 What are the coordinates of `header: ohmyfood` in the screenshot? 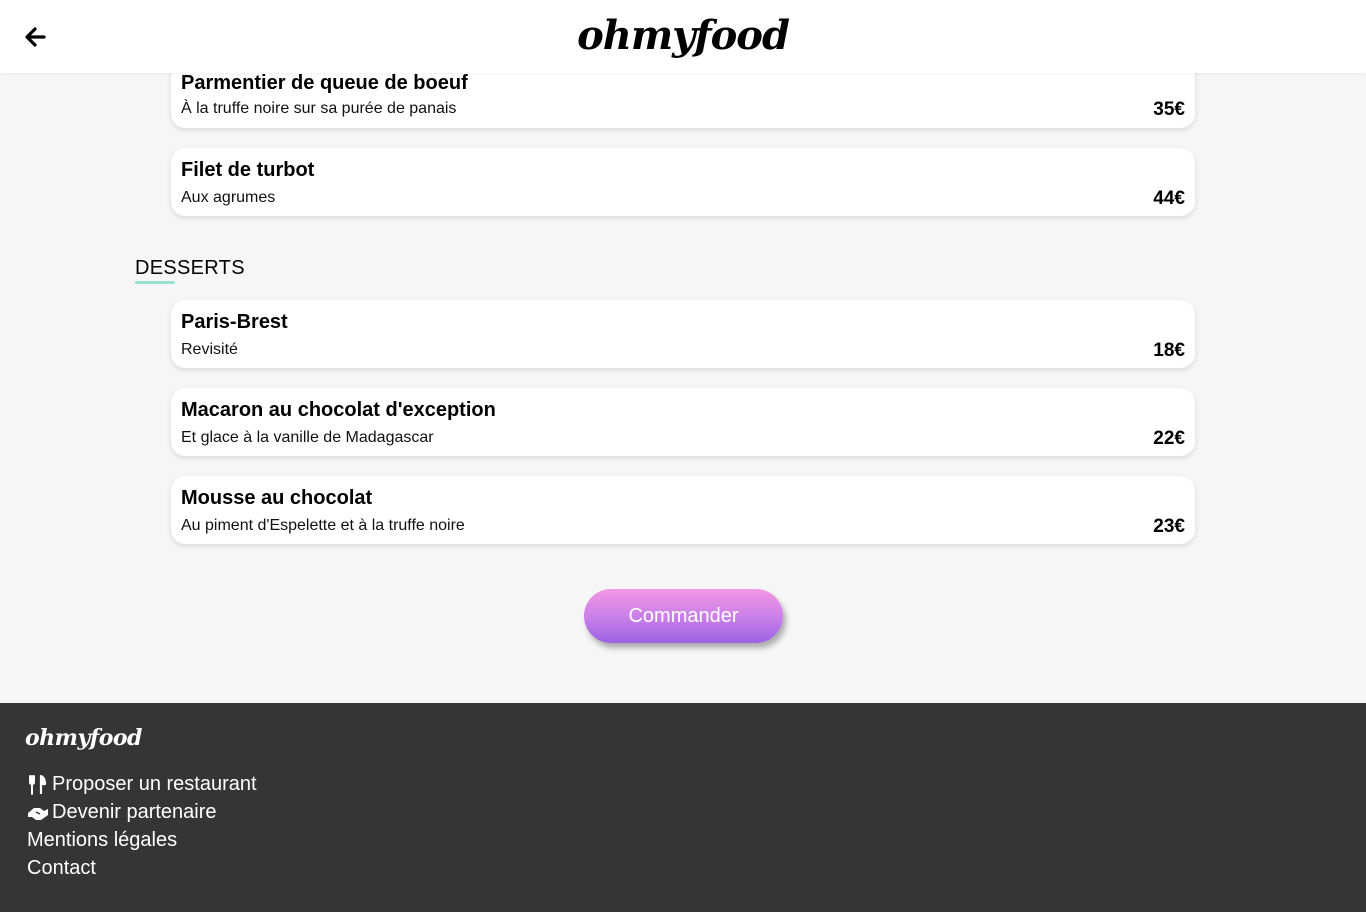 It's located at (683, 36).